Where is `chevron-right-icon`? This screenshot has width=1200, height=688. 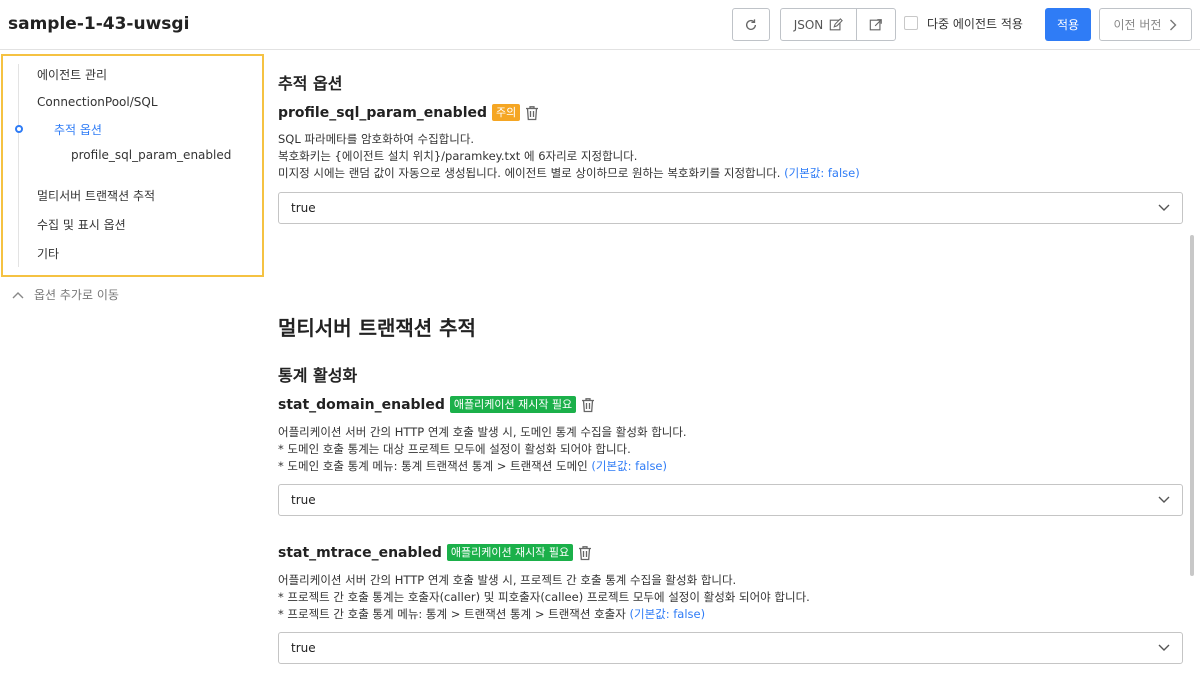 chevron-right-icon is located at coordinates (1173, 24).